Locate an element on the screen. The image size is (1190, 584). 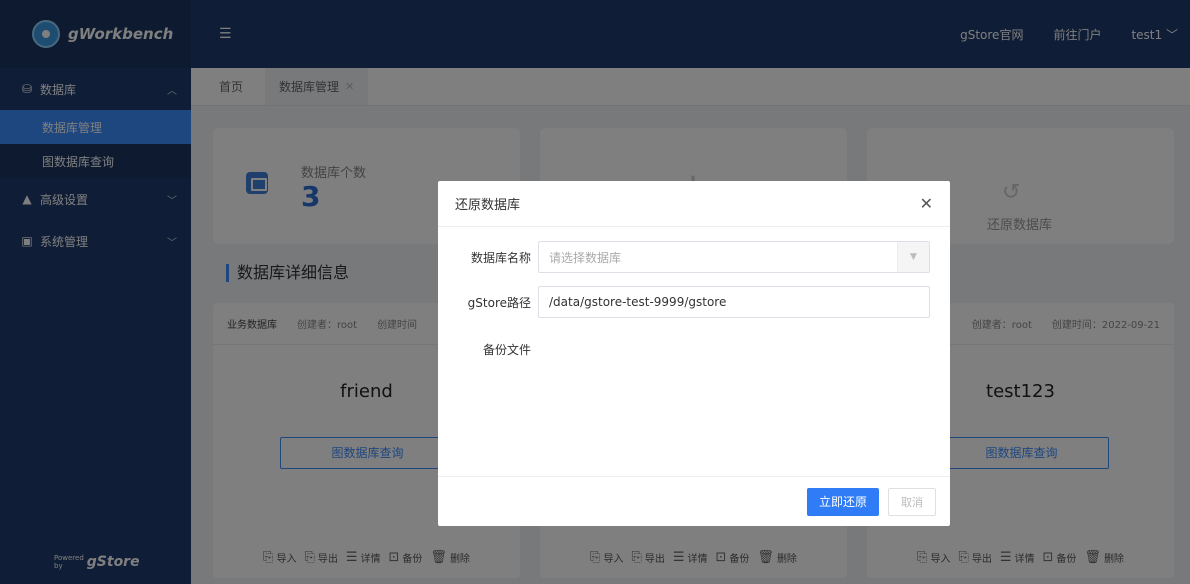
cancel-button: 取消 is located at coordinates (912, 501).